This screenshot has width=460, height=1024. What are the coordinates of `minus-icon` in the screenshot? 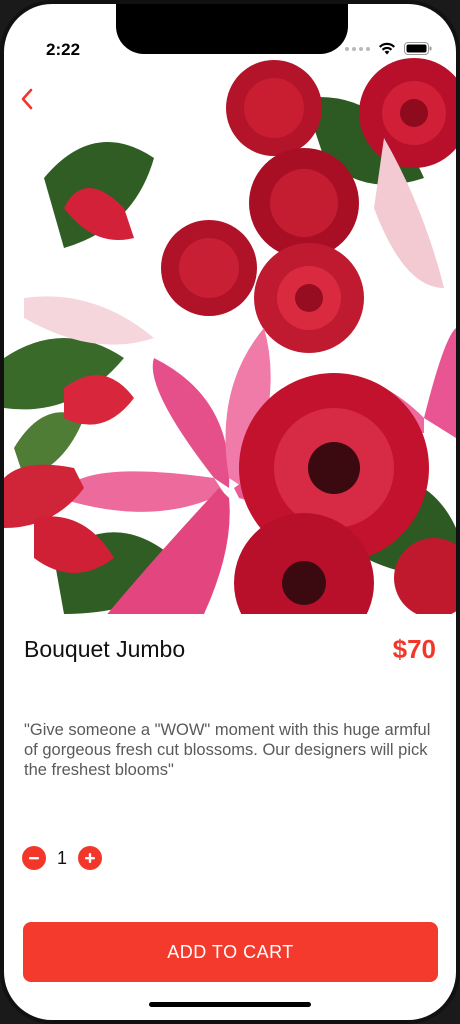 It's located at (34, 858).